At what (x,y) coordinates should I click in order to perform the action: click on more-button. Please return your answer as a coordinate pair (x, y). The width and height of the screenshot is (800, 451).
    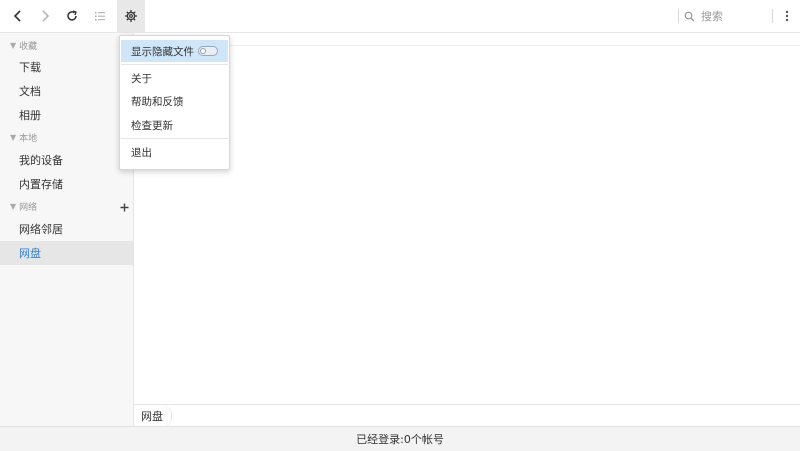
    Looking at the image, I should click on (787, 16).